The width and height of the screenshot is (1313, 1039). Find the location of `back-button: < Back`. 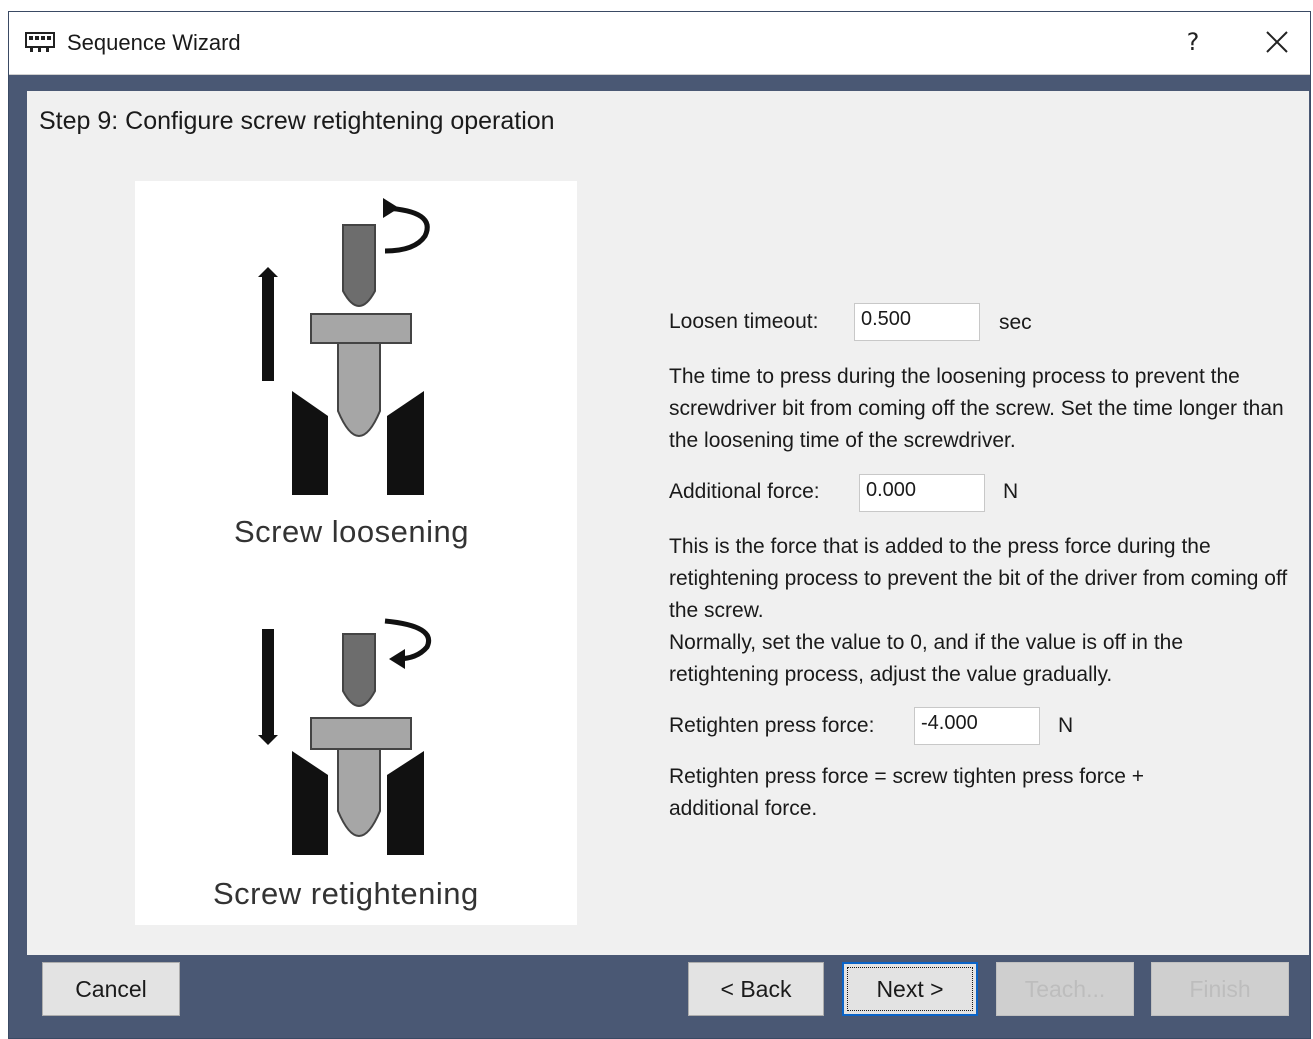

back-button: < Back is located at coordinates (756, 989).